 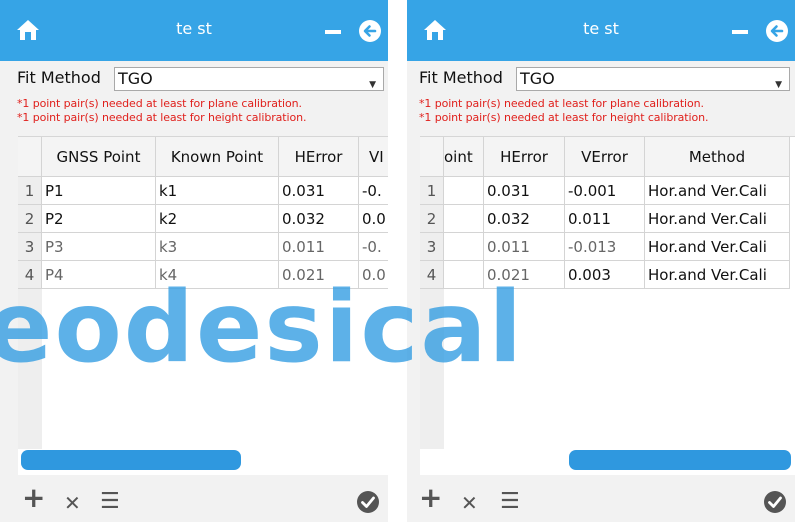 What do you see at coordinates (717, 157) in the screenshot?
I see `column-header-method: Method` at bounding box center [717, 157].